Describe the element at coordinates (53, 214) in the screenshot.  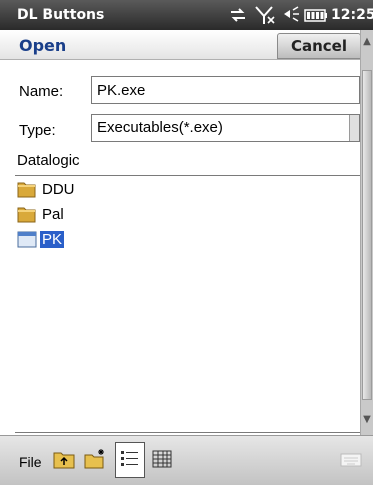
I see `list-item-label: Pal` at that location.